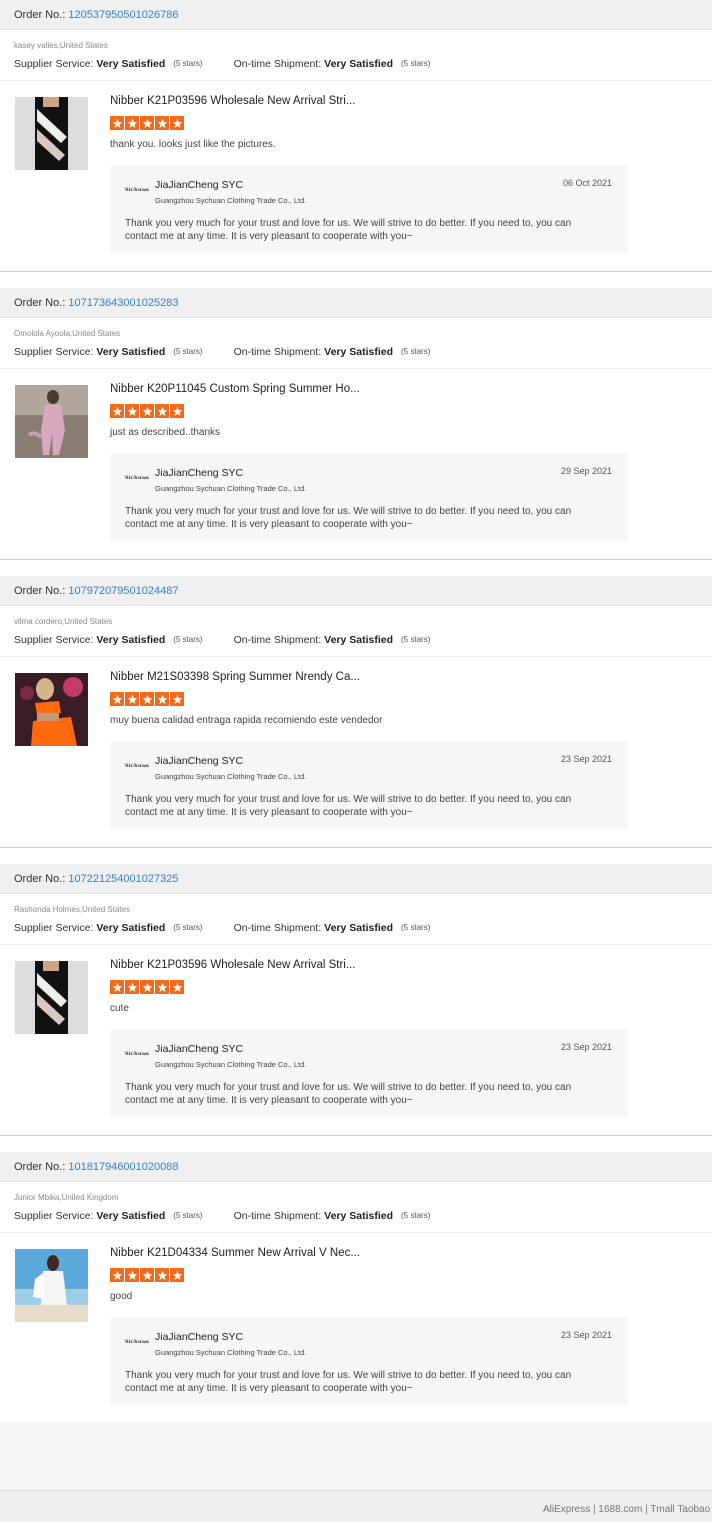 The image size is (712, 1522). I want to click on buyer-name: Rashonda Holmes,United States, so click(72, 909).